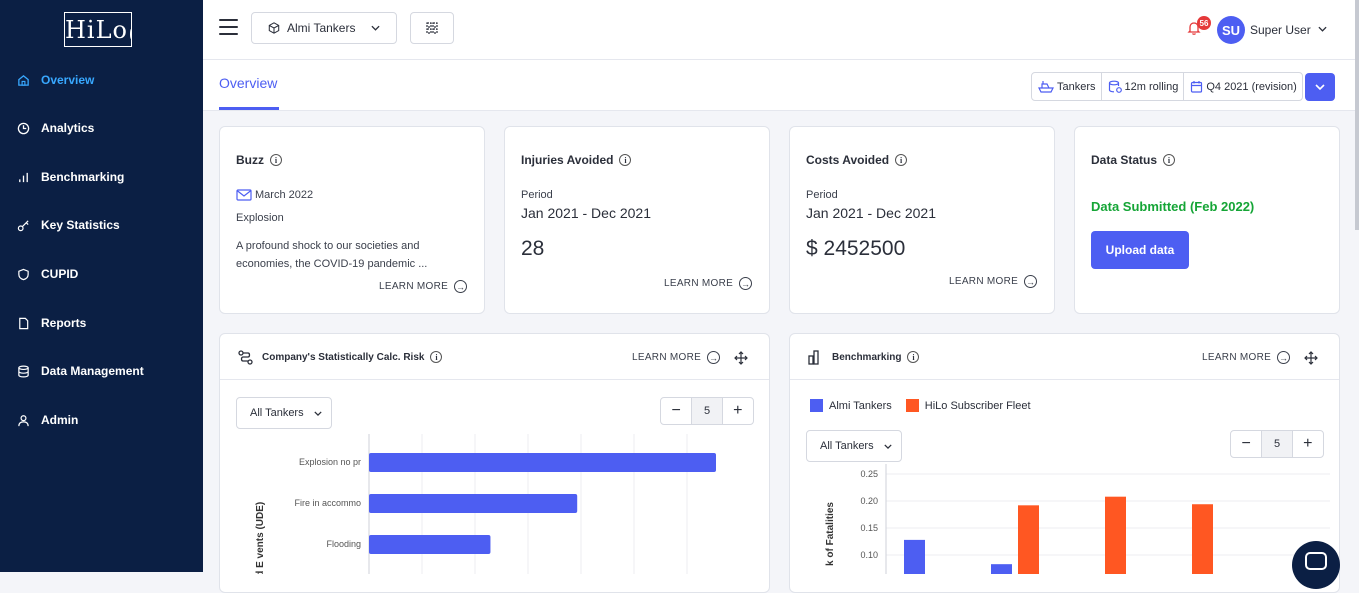  Describe the element at coordinates (781, 30) in the screenshot. I see `top-bar: Almi Tankers 56 SU Super User` at that location.